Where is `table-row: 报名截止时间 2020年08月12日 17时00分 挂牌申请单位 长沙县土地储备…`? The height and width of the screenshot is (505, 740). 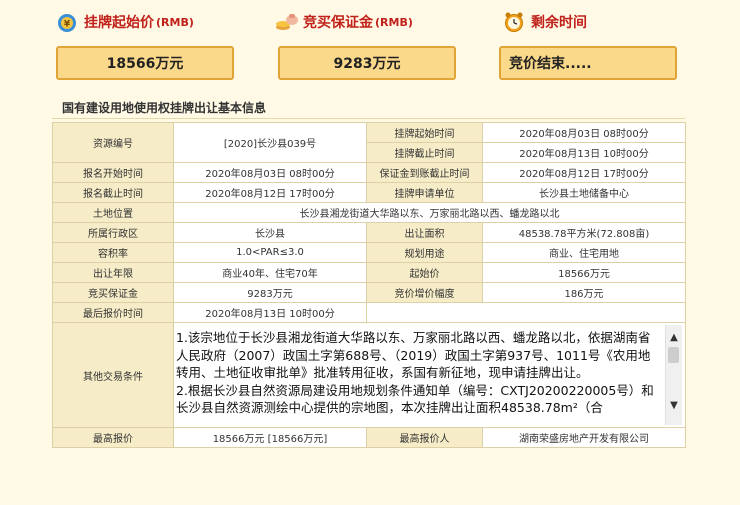 table-row: 报名截止时间 2020年08月12日 17时00分 挂牌申请单位 长沙县土地储备… is located at coordinates (369, 192).